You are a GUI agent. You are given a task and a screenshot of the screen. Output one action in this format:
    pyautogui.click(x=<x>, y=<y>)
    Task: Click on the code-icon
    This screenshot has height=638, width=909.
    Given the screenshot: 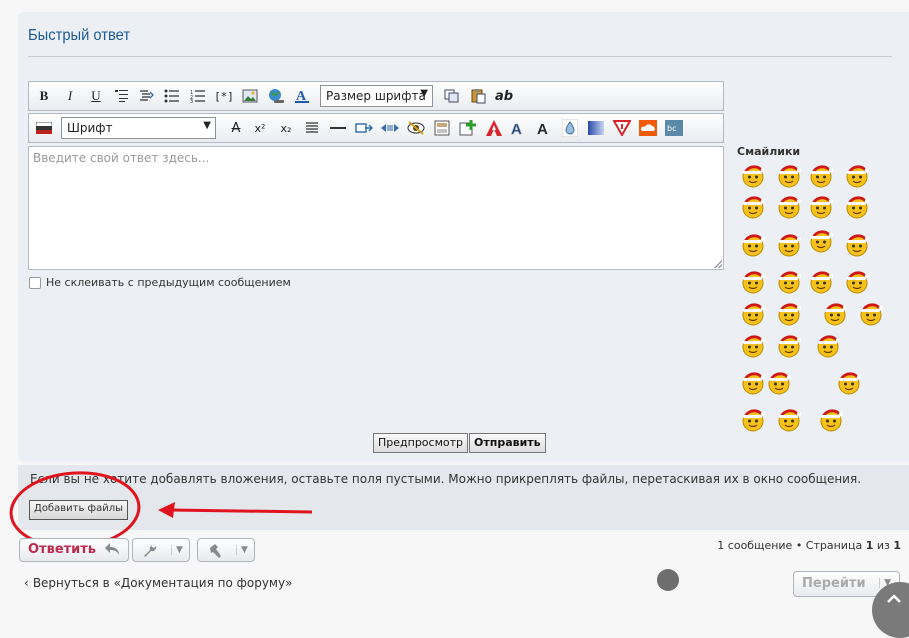 What is the action you would take?
    pyautogui.click(x=146, y=96)
    